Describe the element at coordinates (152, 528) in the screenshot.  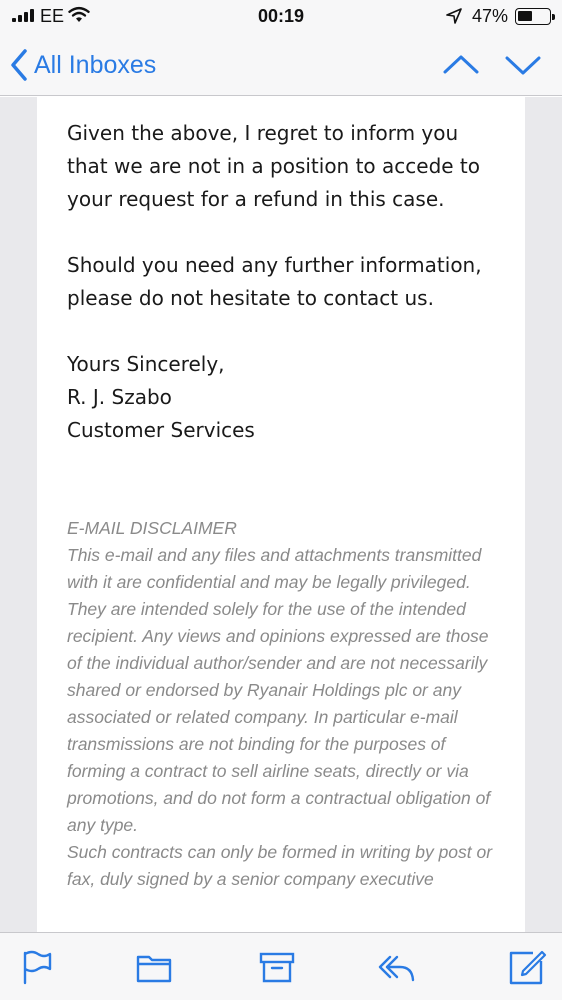
I see `disclaimer-title: E-MAIL DISCLAIMER` at that location.